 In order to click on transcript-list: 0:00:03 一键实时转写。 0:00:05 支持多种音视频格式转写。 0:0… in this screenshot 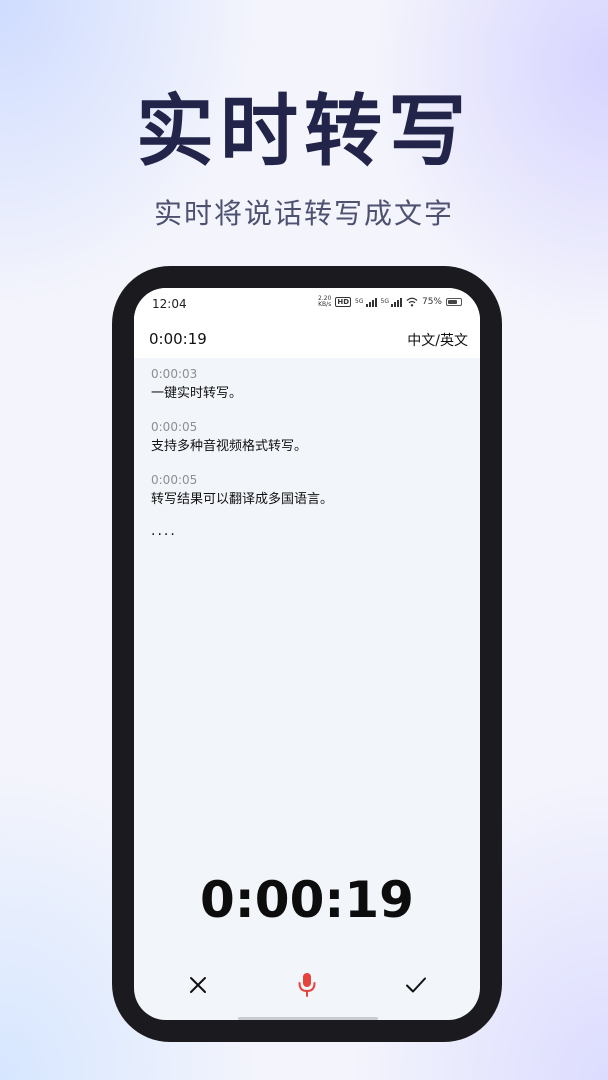, I will do `click(307, 451)`.